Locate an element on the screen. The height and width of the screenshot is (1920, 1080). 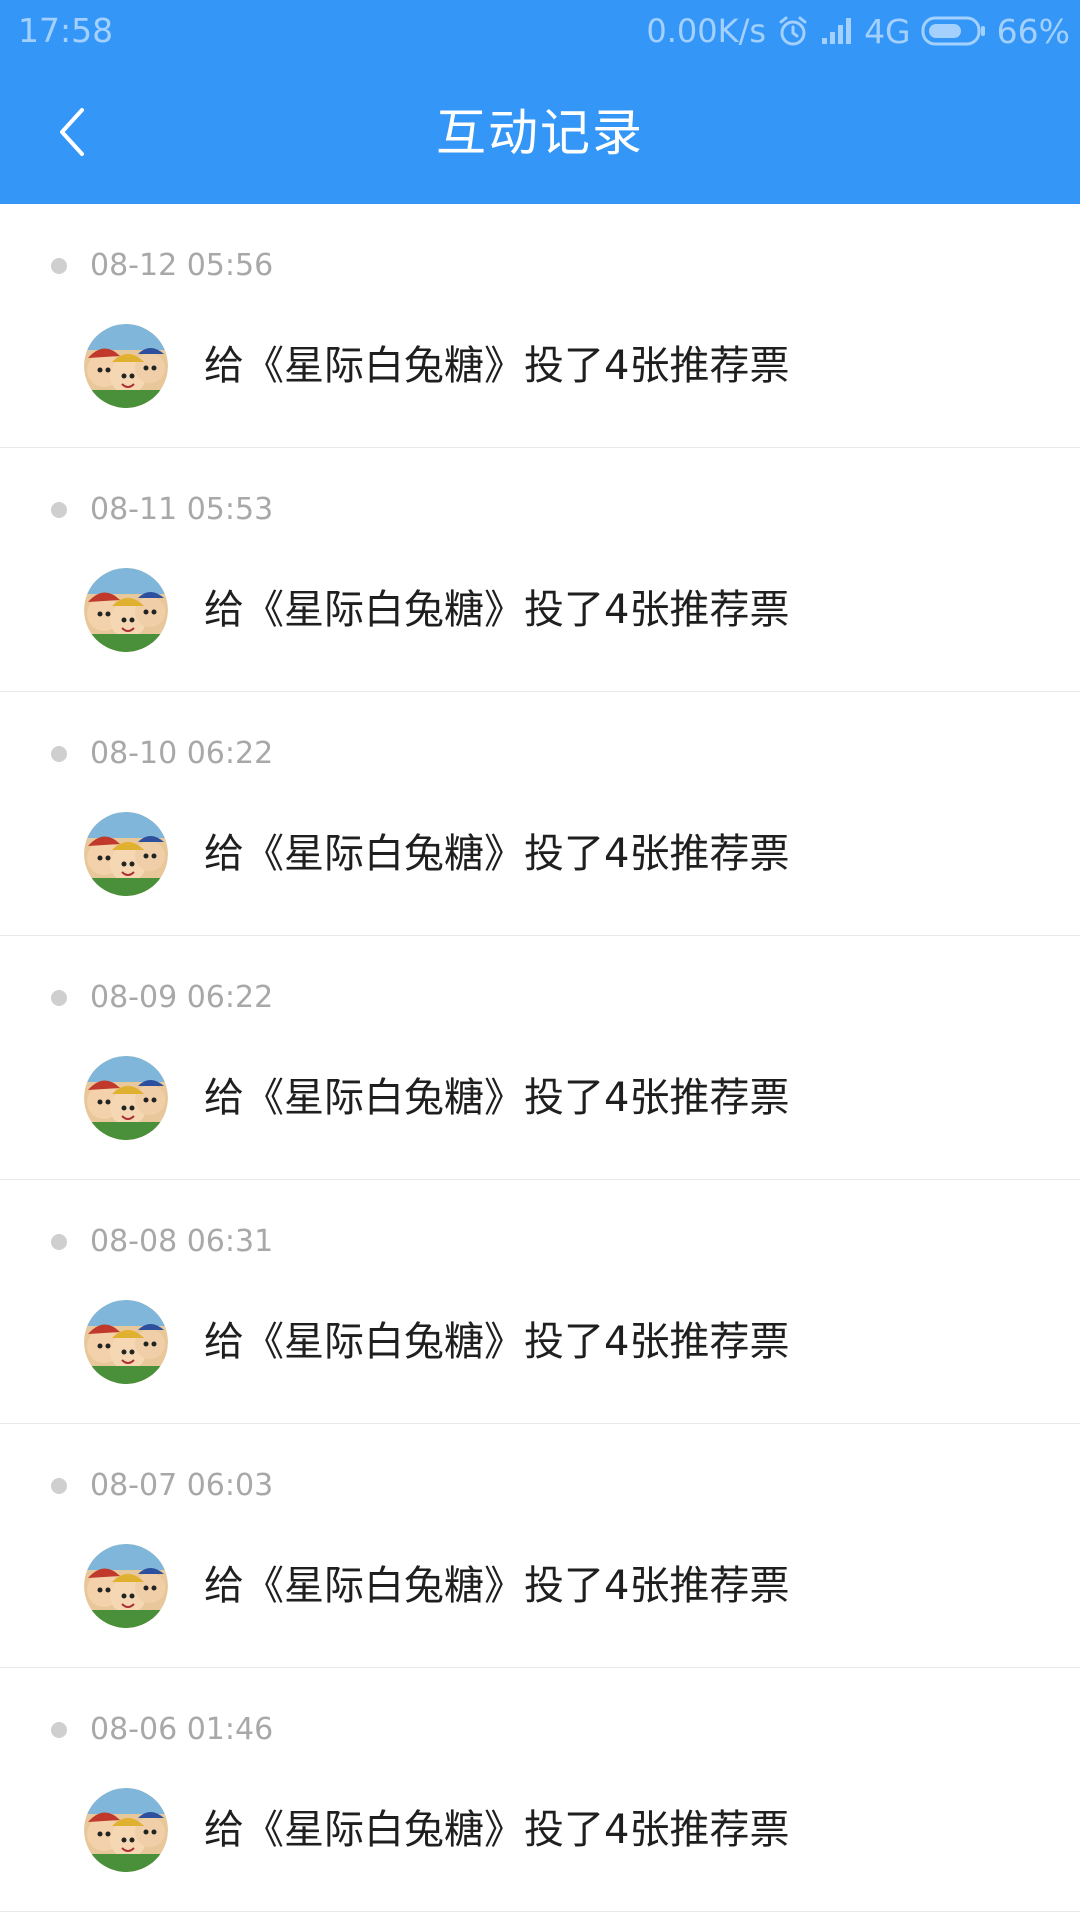
header: 17:58 0.00K/s 4G 66% 互动记录 is located at coordinates (540, 102).